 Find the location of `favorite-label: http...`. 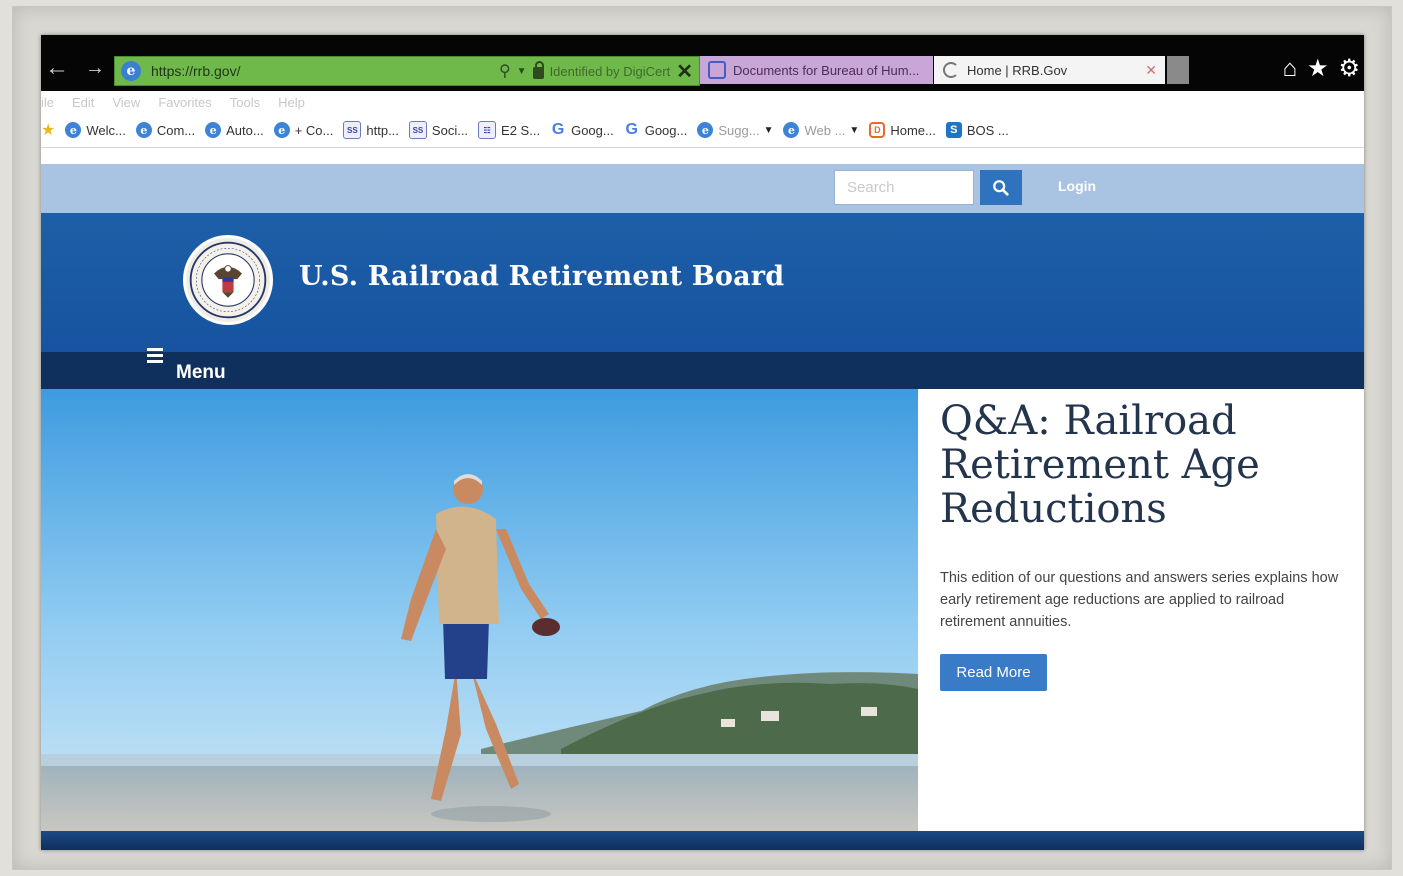

favorite-label: http... is located at coordinates (382, 130).